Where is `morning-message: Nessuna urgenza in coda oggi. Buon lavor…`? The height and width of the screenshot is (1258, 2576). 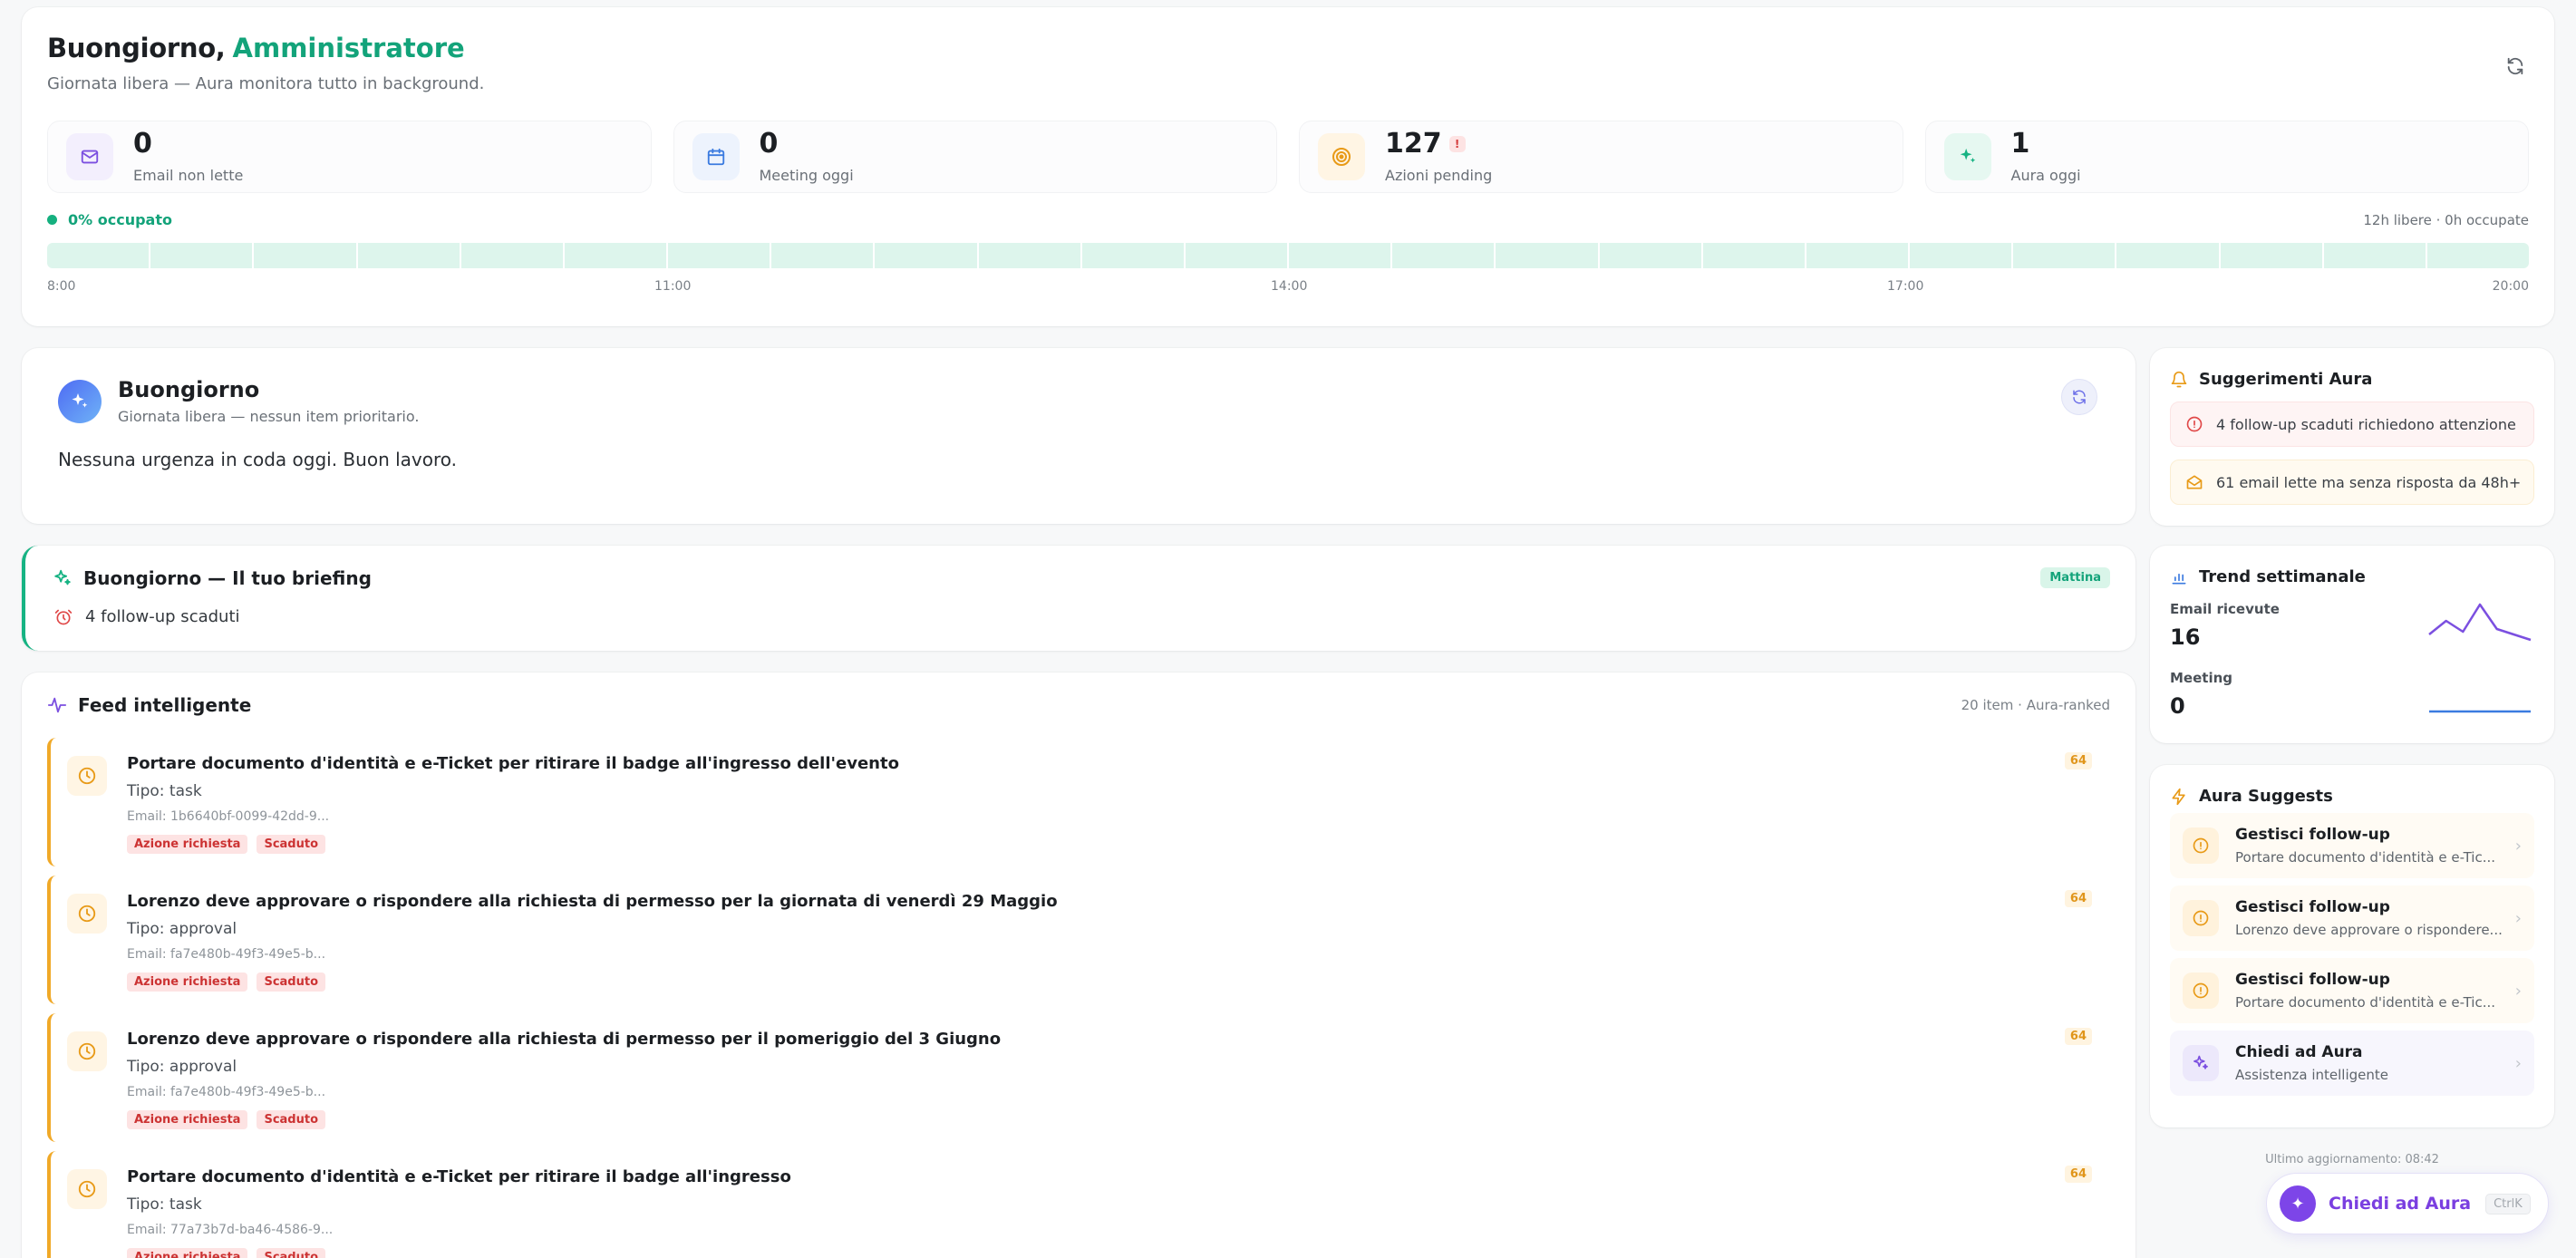 morning-message: Nessuna urgenza in coda oggi. Buon lavor… is located at coordinates (258, 460).